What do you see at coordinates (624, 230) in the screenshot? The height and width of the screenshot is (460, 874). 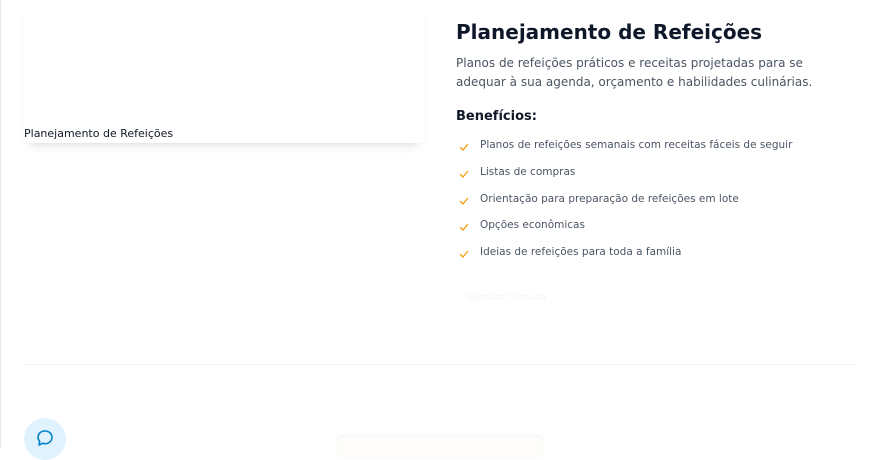 I see `benefit-item: Opções econômicas` at bounding box center [624, 230].